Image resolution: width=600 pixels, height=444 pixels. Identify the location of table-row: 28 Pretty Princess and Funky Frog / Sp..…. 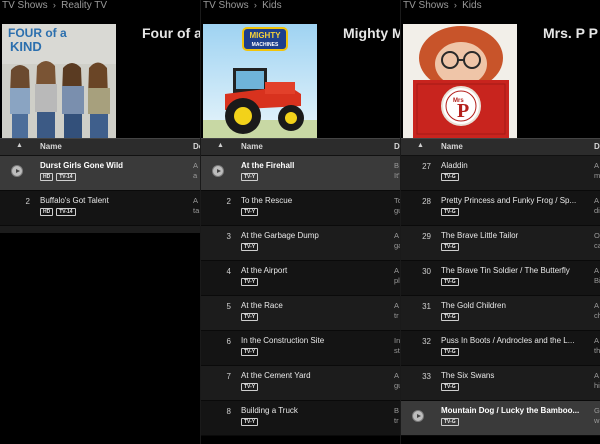
(500, 208).